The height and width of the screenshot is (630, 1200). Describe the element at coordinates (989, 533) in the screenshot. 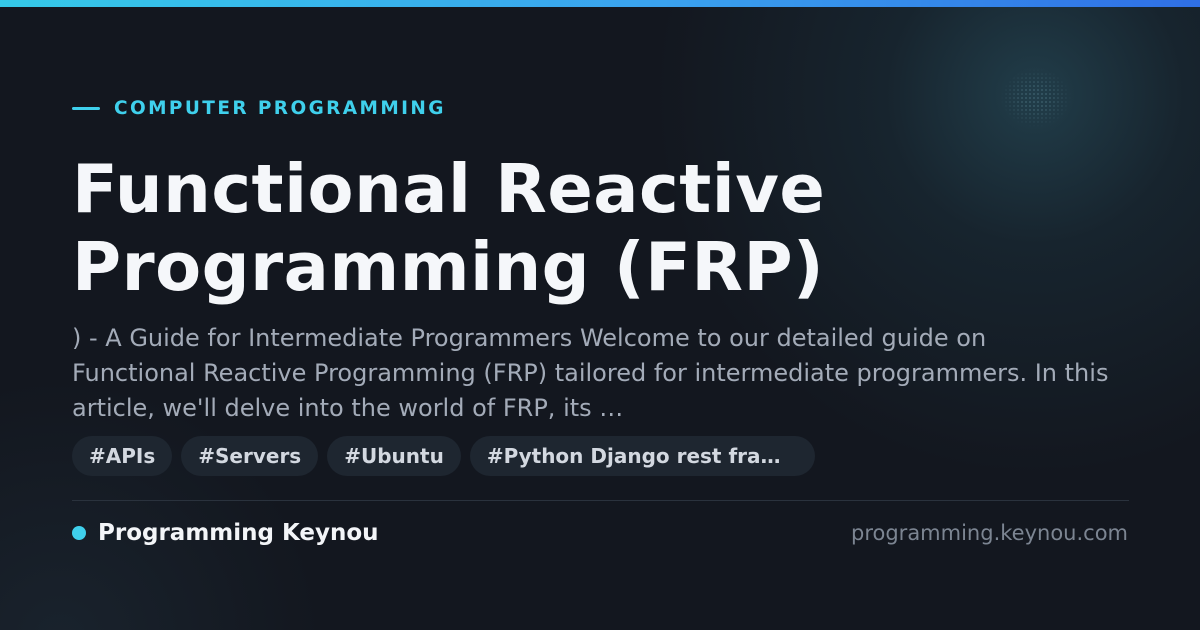

I see `site-url: programming.keynou.com` at that location.